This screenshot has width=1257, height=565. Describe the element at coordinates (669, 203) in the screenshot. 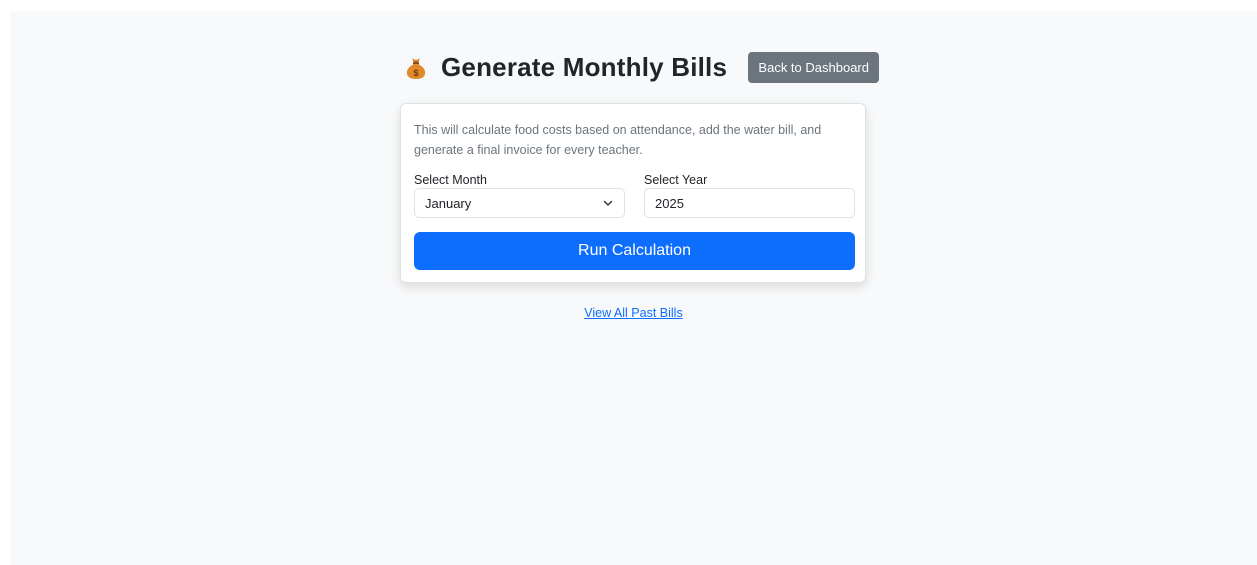

I see `year-input-value: 2025` at that location.